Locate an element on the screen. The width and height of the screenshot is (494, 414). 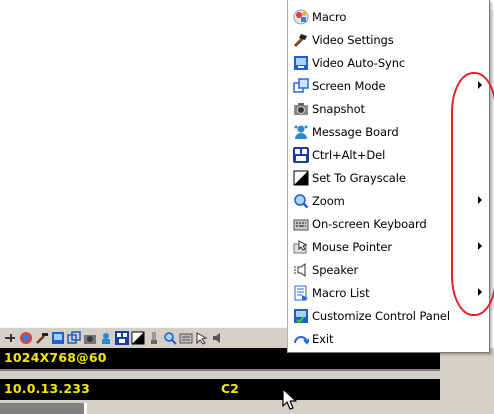
window-frame is located at coordinates (467, 374).